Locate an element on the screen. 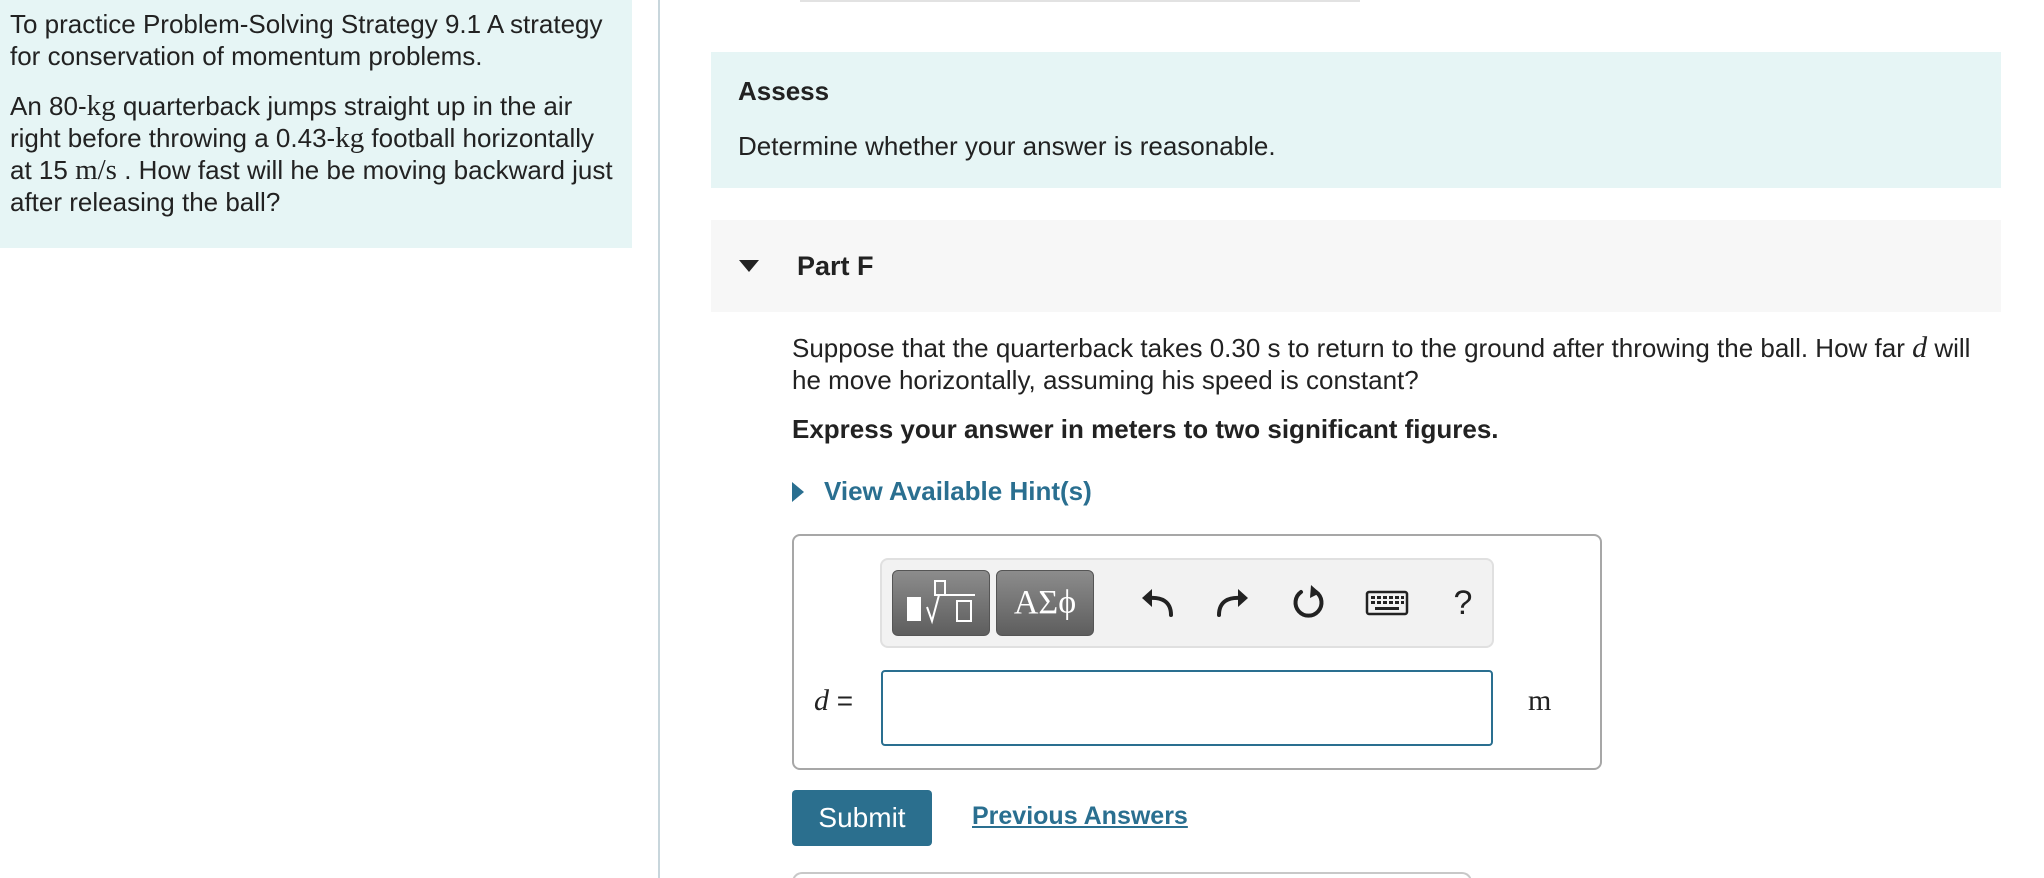  templates-button is located at coordinates (941, 603).